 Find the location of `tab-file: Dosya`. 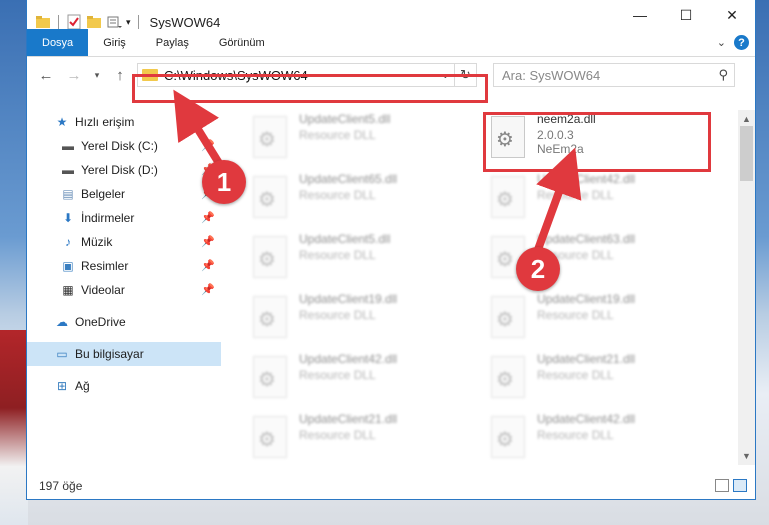

tab-file: Dosya is located at coordinates (58, 42).